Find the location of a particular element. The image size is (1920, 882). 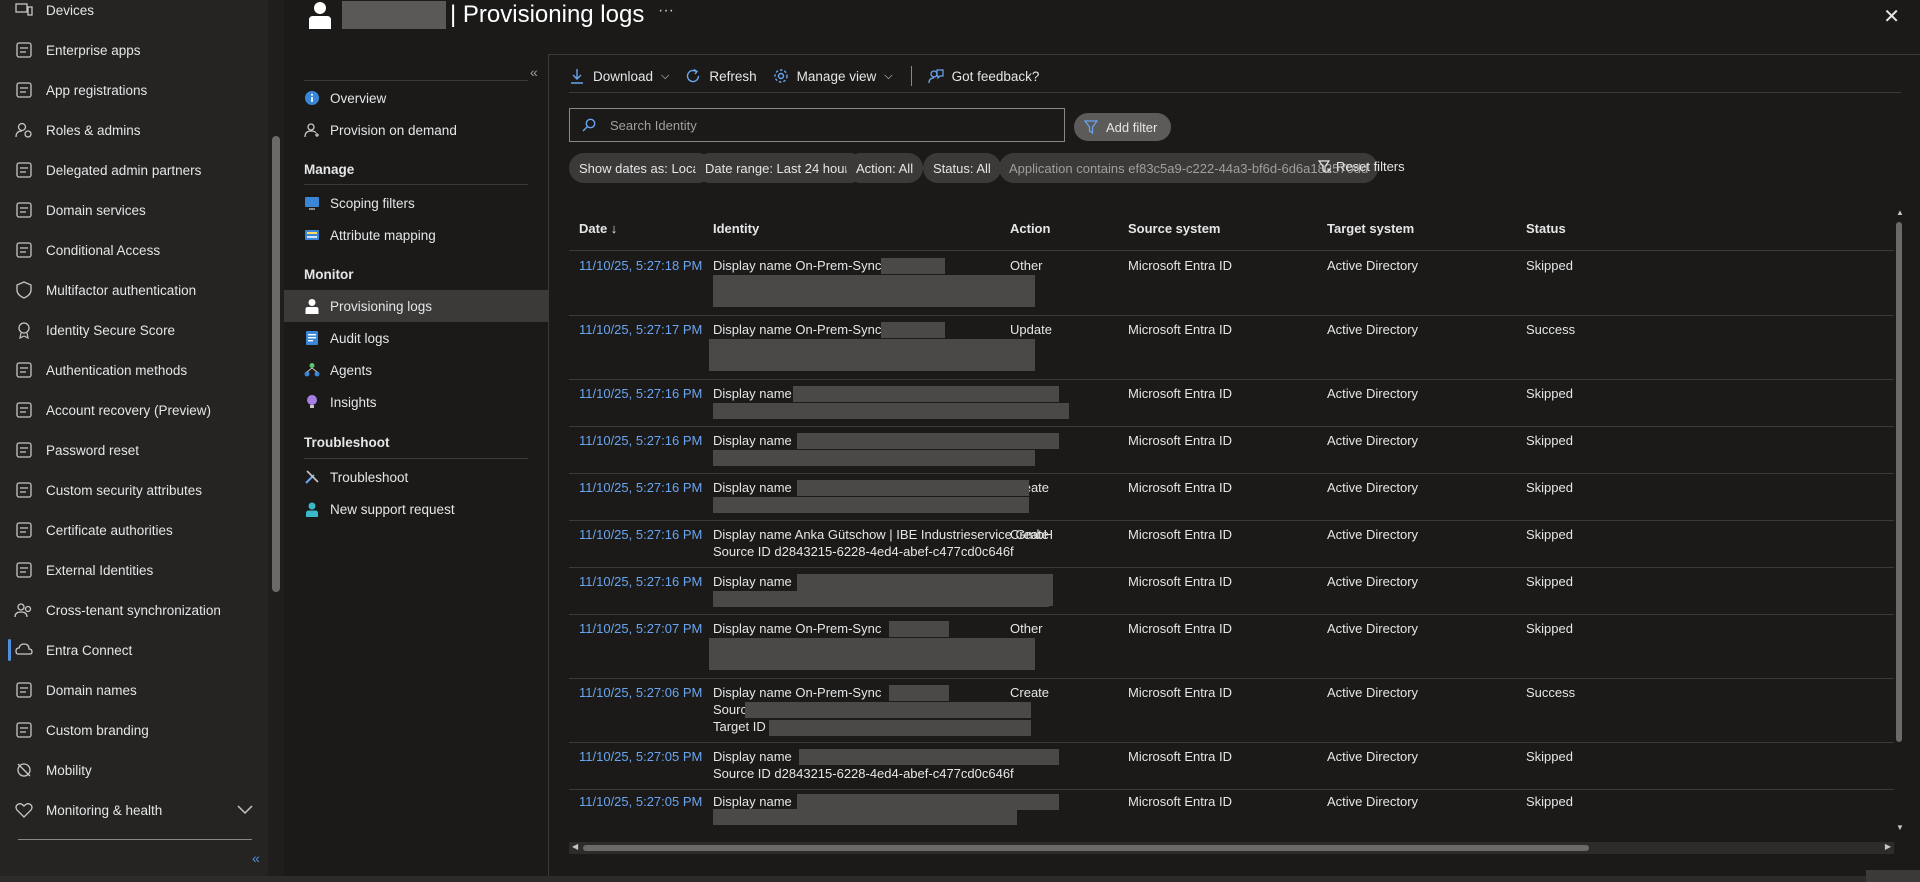

horizontal-scroll-thumb is located at coordinates (1086, 848).